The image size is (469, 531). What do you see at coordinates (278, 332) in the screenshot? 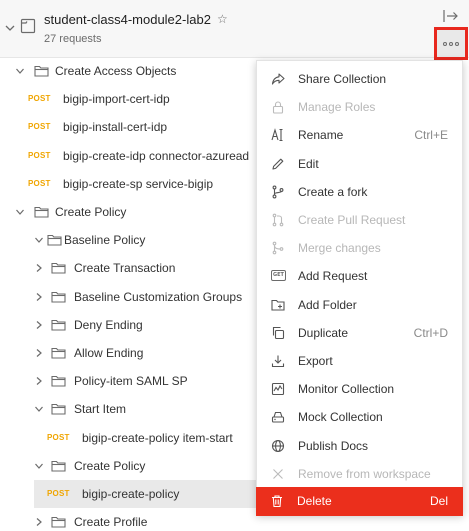
I see `duplicate-icon` at bounding box center [278, 332].